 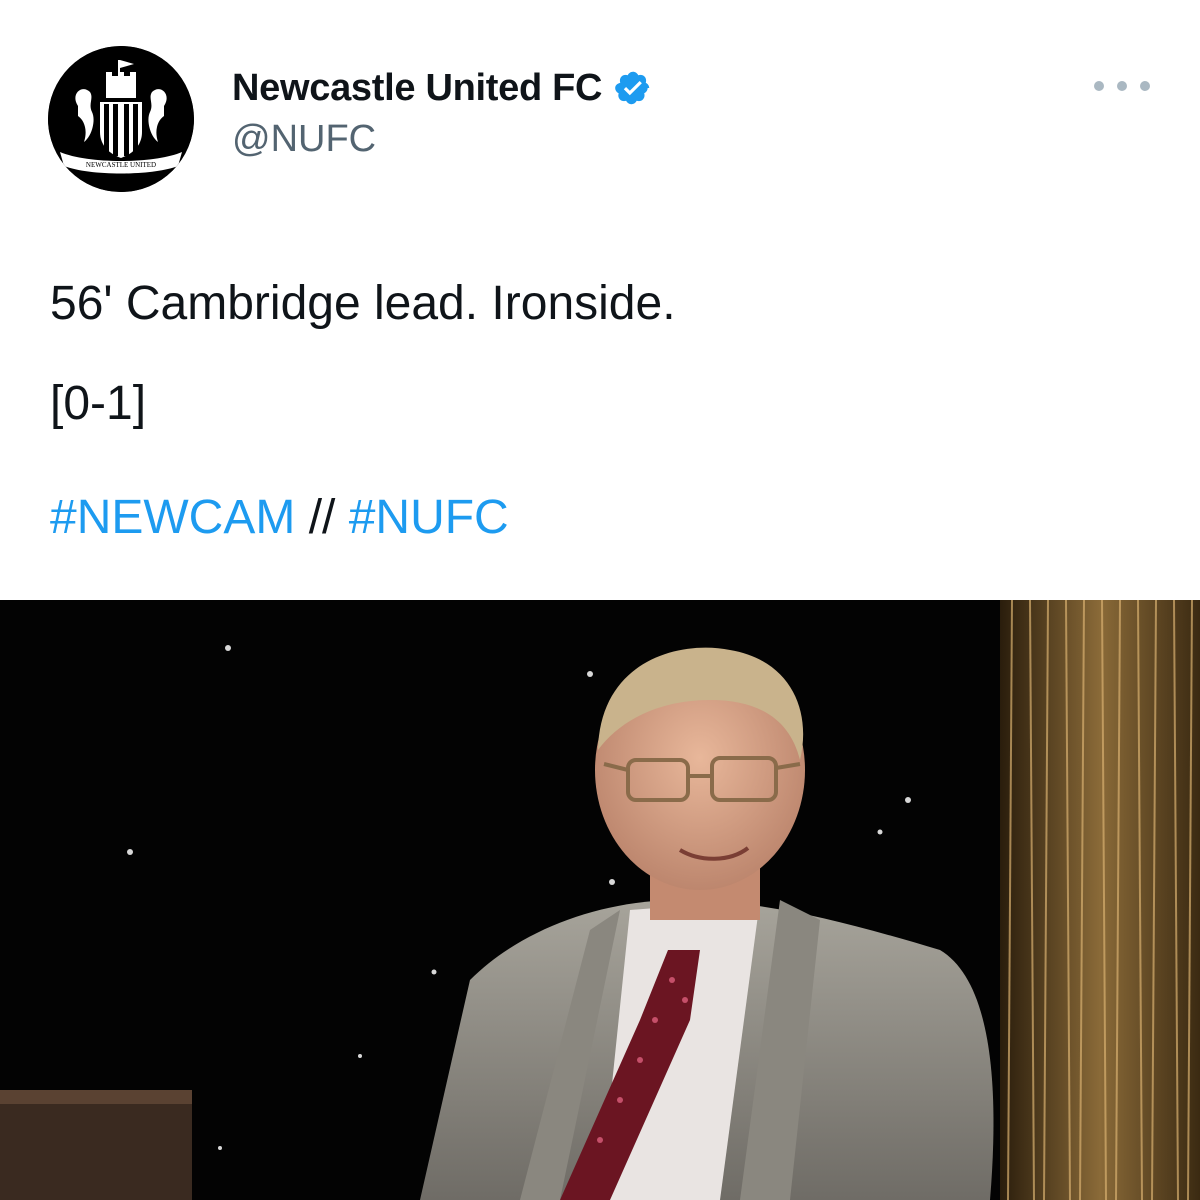 I want to click on crest-banner-text: NEWCASTLE UNITED, so click(x=121, y=165).